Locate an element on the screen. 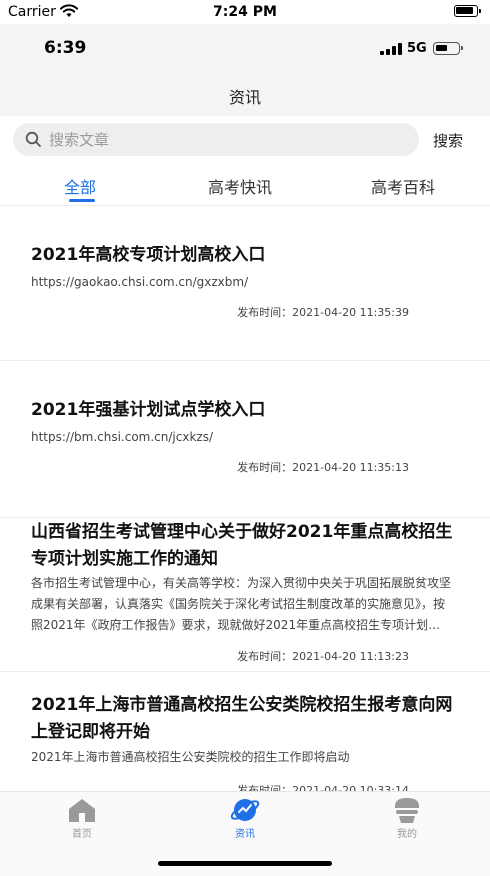 This screenshot has height=876, width=490. article-title: 2021年高校专项计划高校入口 is located at coordinates (148, 255).